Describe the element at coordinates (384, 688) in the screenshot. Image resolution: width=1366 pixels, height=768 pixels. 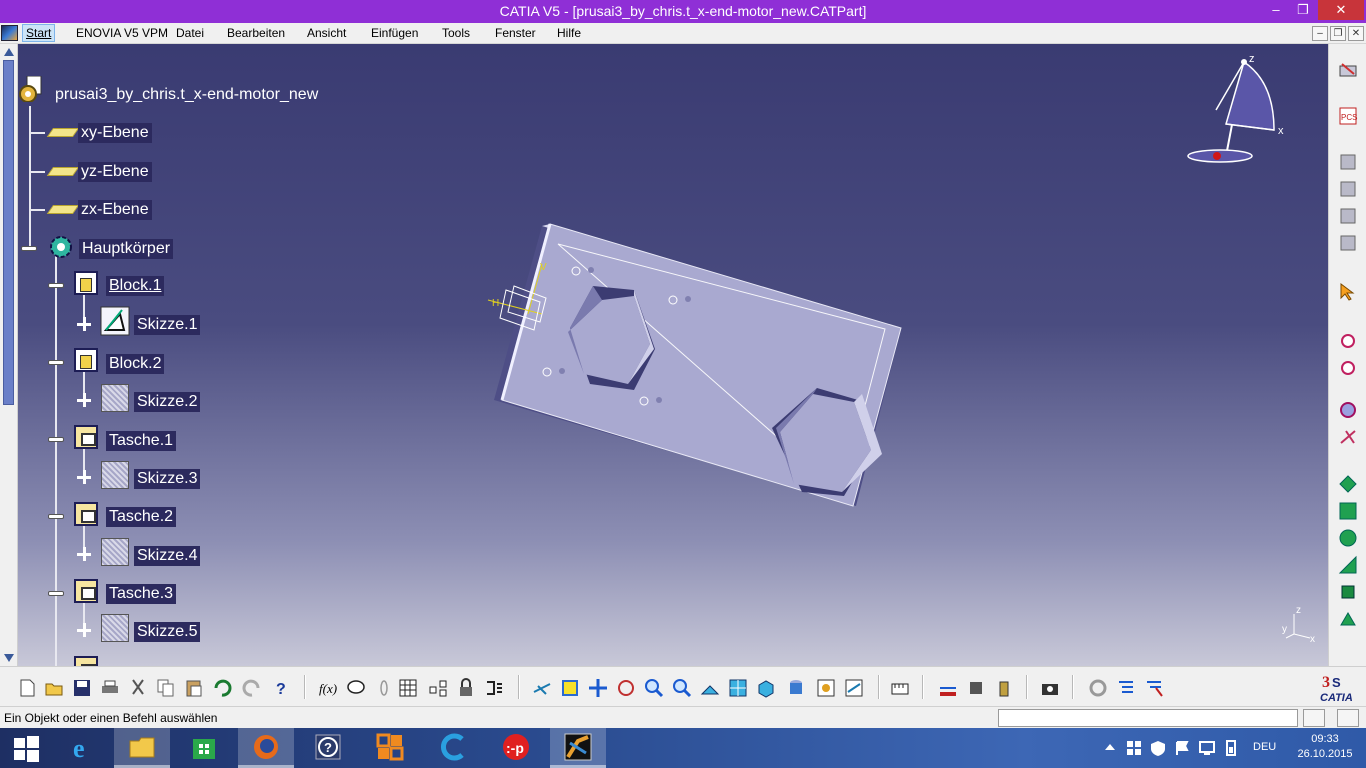
I see `link-icon` at that location.